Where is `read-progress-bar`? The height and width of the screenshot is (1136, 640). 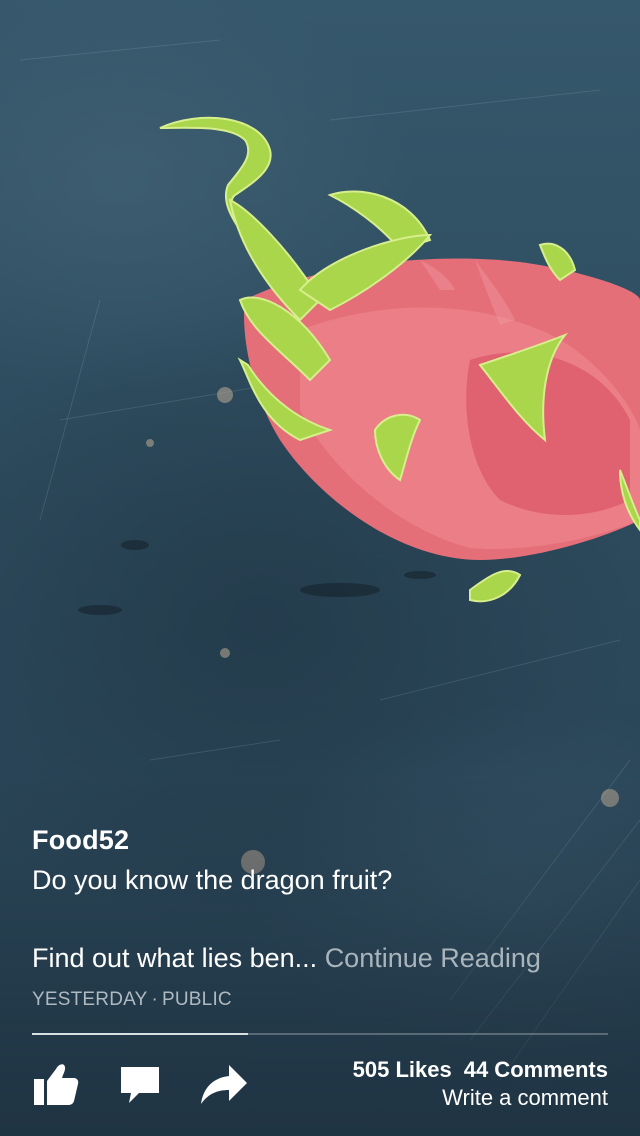
read-progress-bar is located at coordinates (320, 1034).